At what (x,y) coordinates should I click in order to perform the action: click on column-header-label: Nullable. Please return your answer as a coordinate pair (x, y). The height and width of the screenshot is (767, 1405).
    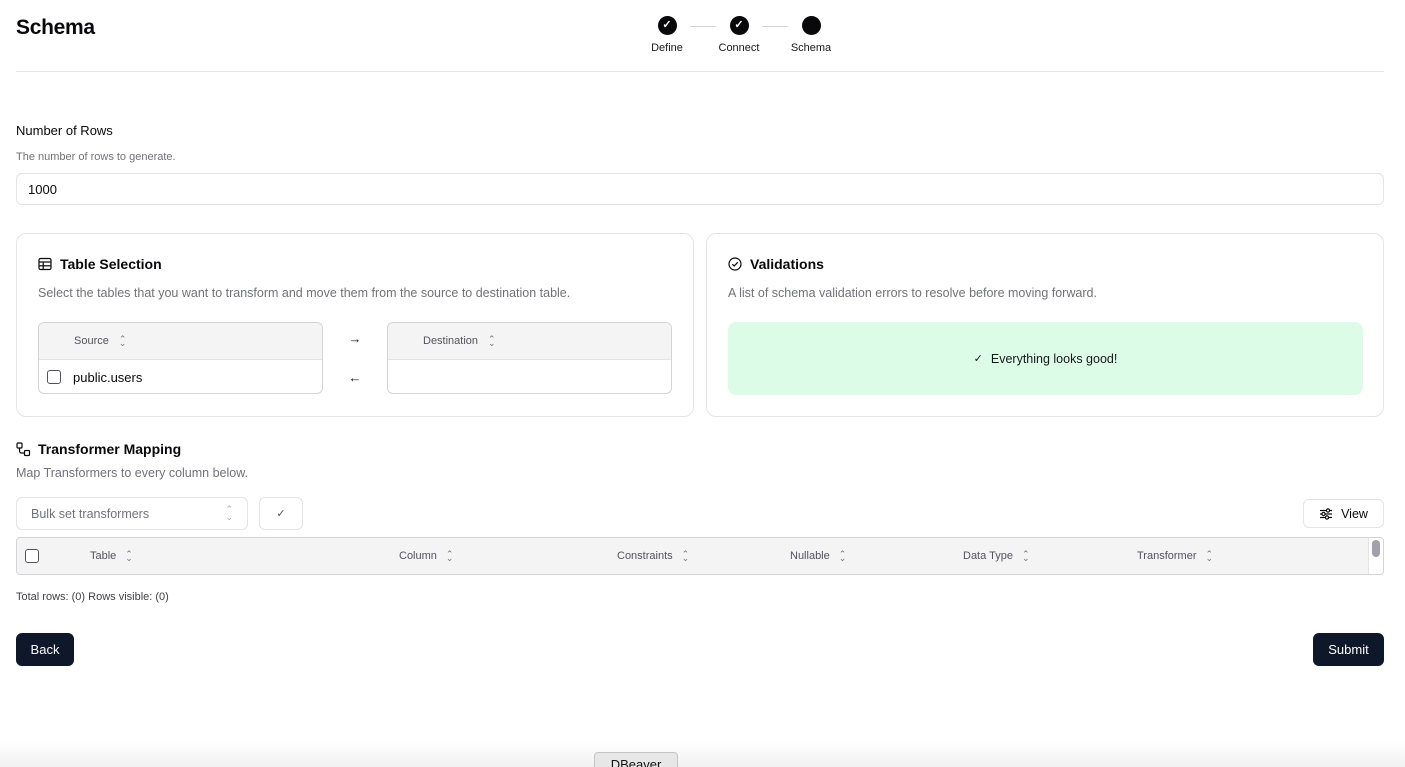
    Looking at the image, I should click on (810, 556).